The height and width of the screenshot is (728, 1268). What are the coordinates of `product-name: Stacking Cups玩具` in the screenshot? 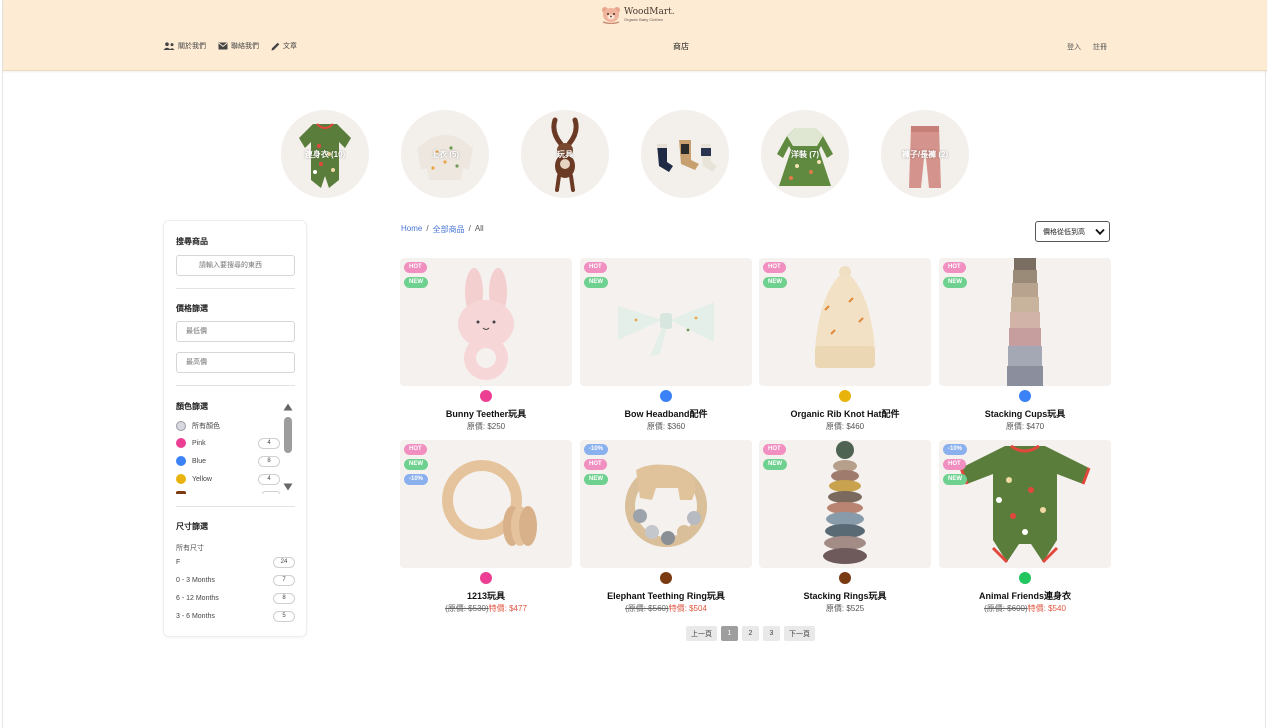 It's located at (1025, 413).